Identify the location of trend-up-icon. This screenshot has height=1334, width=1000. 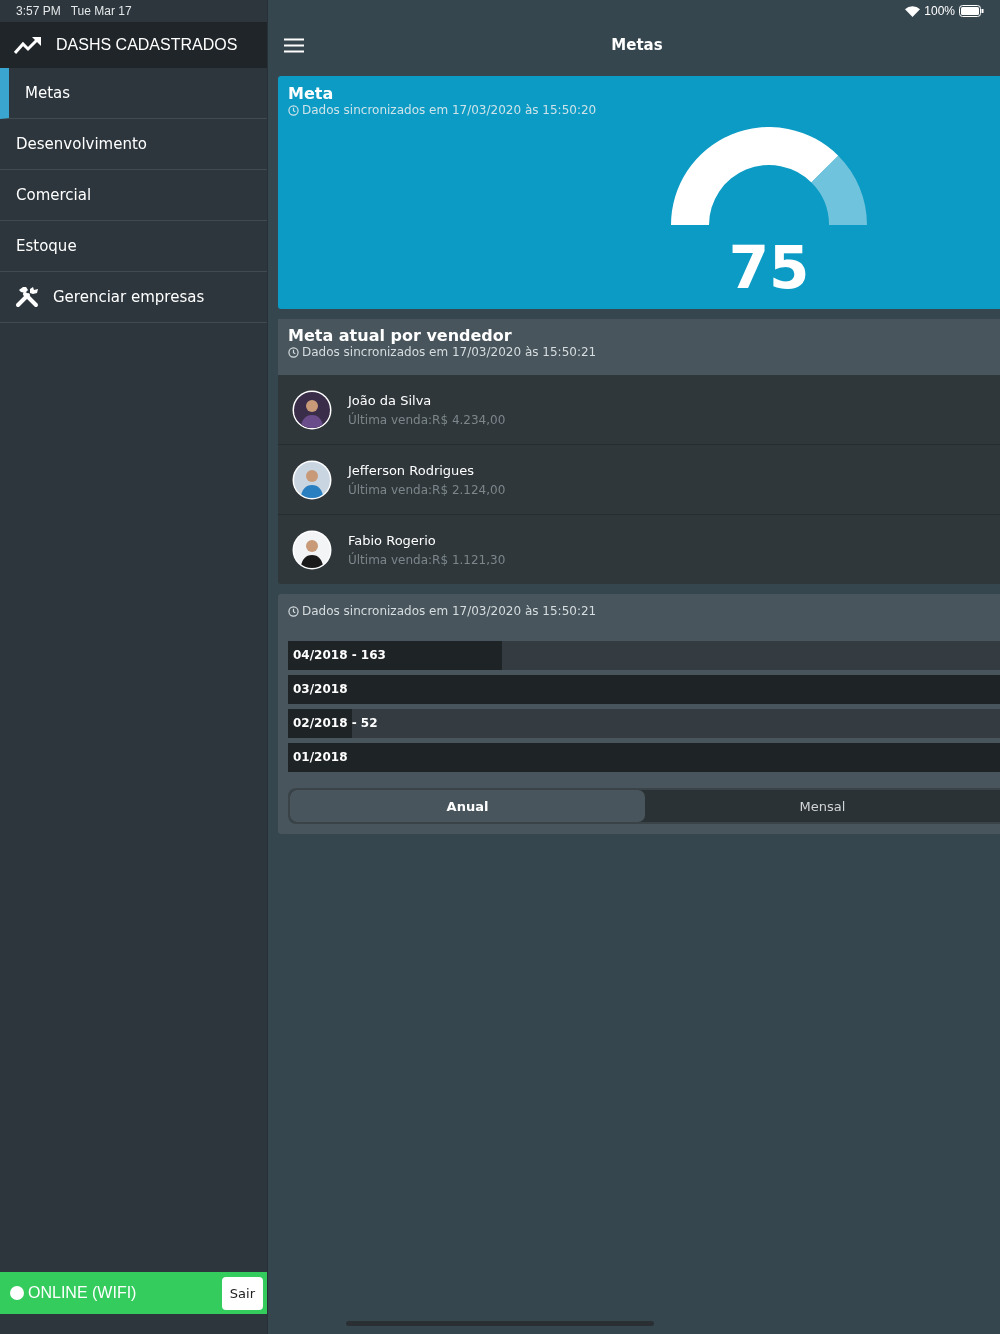
(28, 45).